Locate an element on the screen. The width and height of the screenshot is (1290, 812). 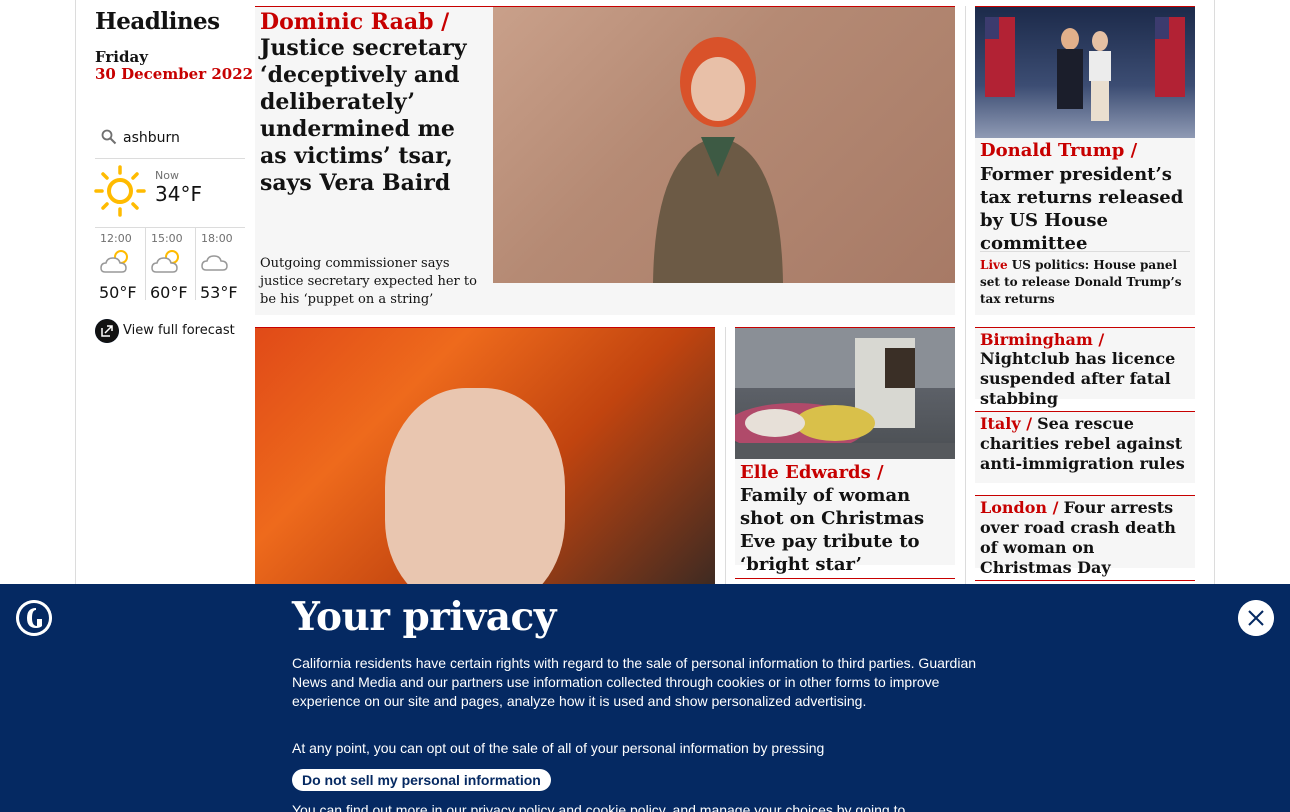
story-kicker: Birmingham / is located at coordinates (1042, 339).